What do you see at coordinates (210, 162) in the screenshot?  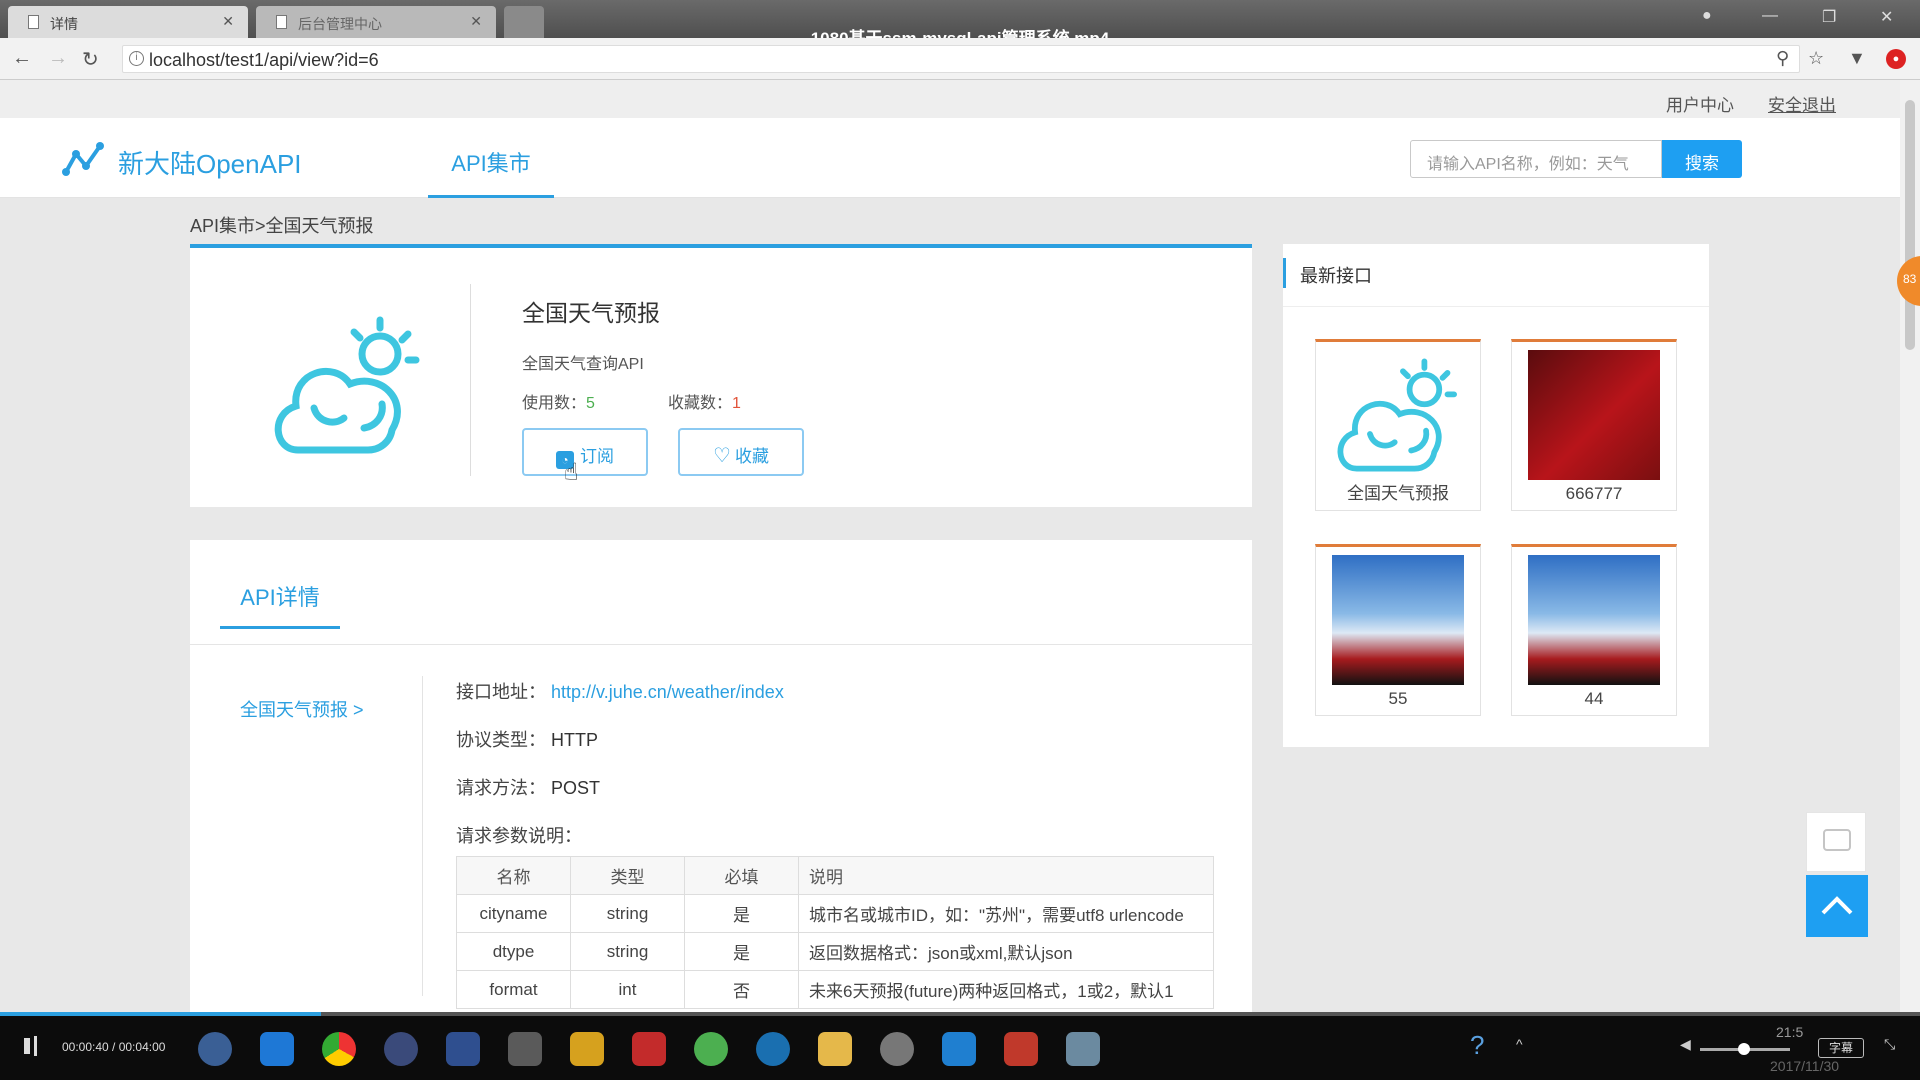 I see `logo-text: 新大陆OpenAPI` at bounding box center [210, 162].